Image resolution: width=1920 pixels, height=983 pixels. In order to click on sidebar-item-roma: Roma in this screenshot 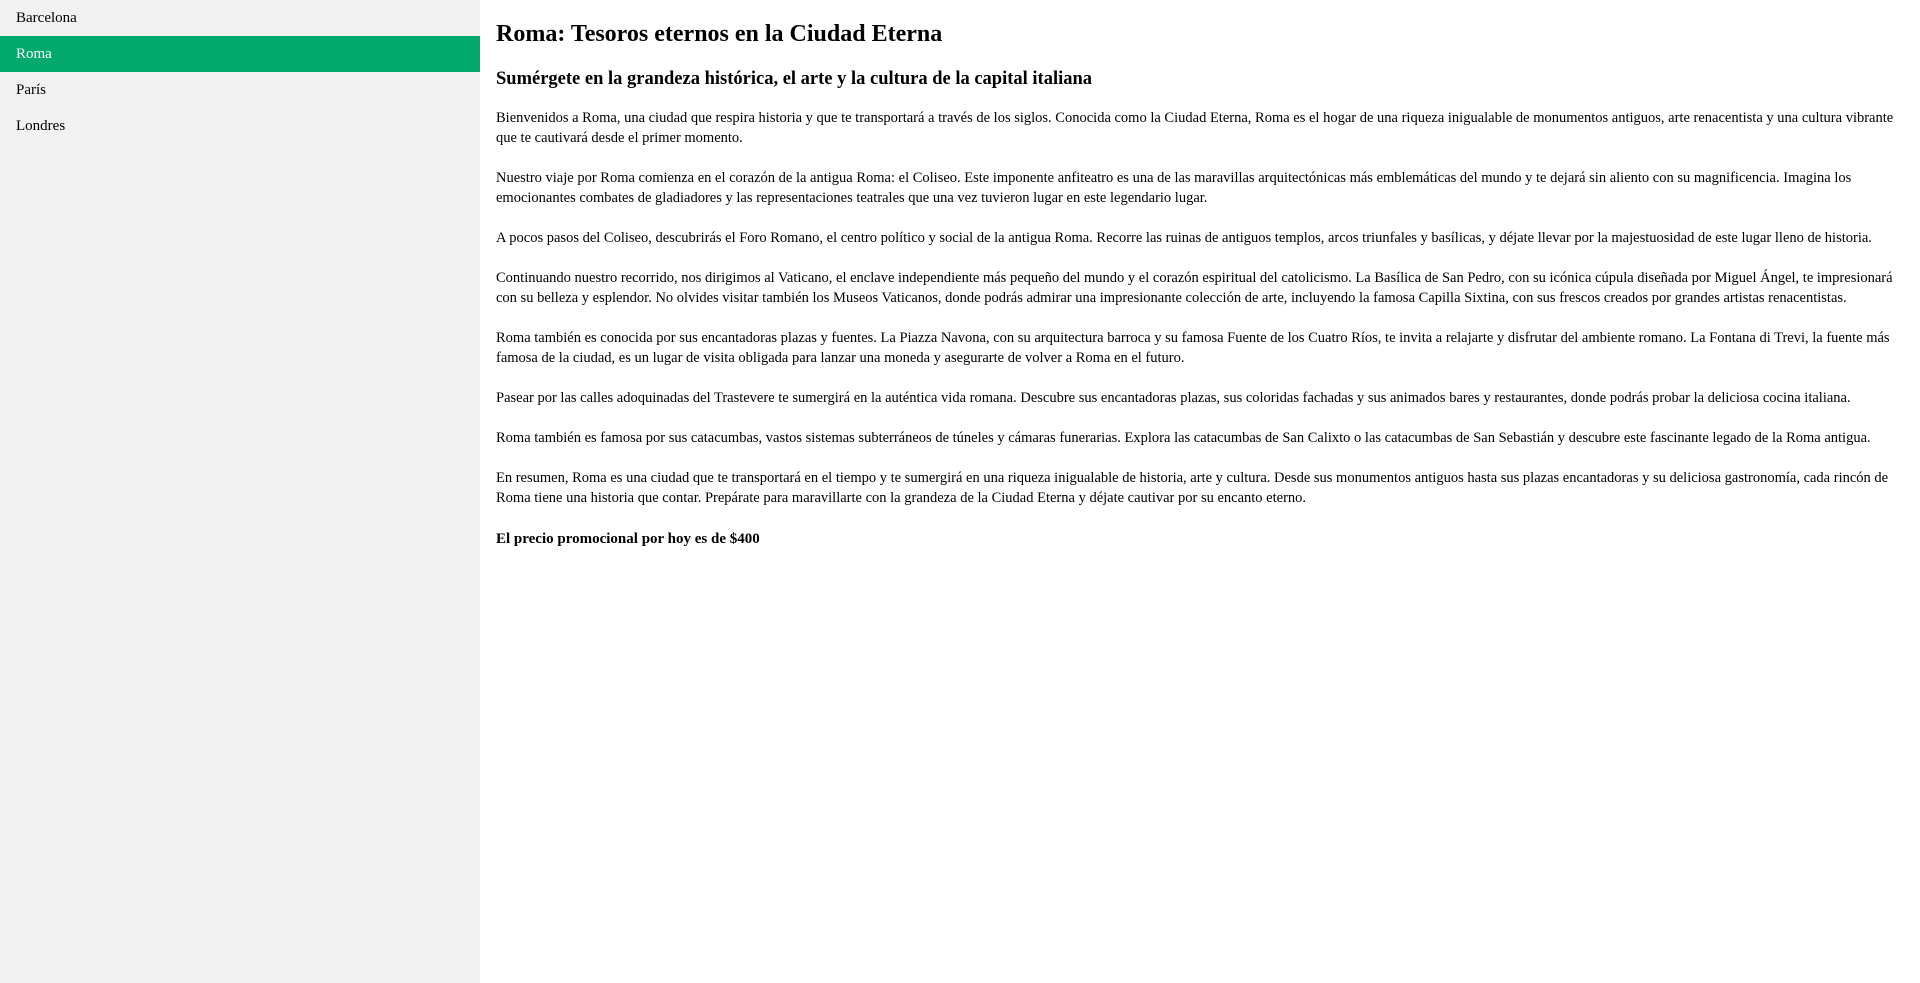, I will do `click(240, 54)`.